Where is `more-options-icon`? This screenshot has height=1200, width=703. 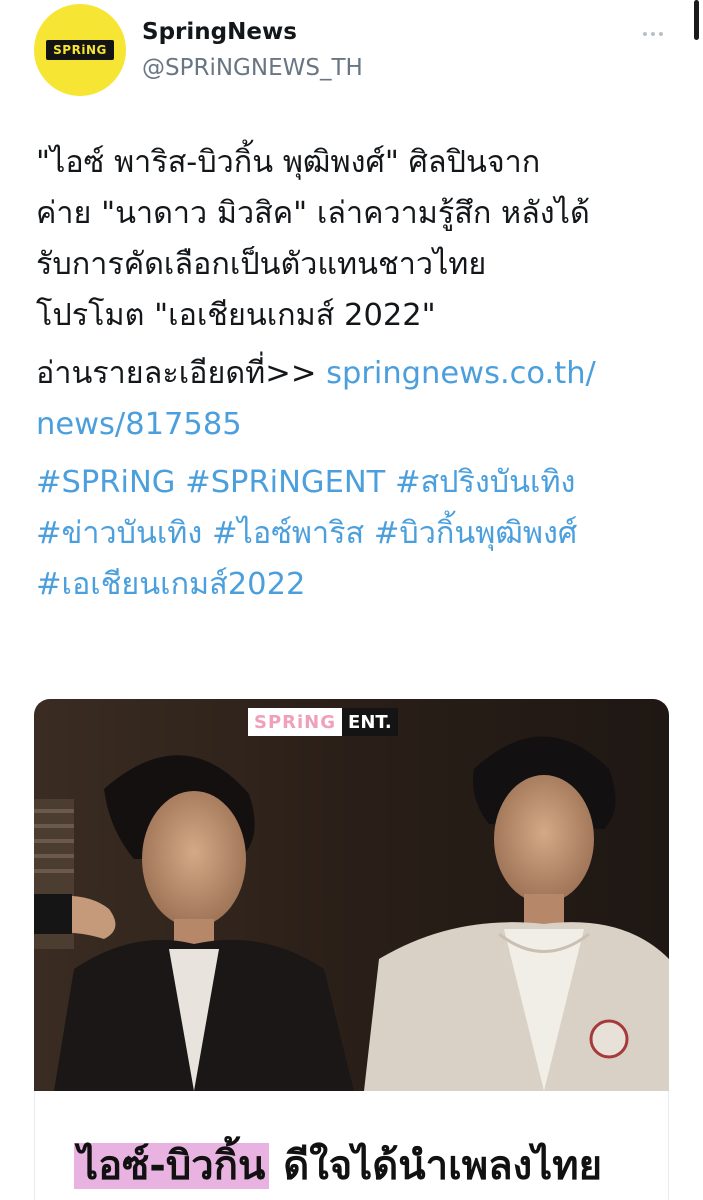 more-options-icon is located at coordinates (655, 34).